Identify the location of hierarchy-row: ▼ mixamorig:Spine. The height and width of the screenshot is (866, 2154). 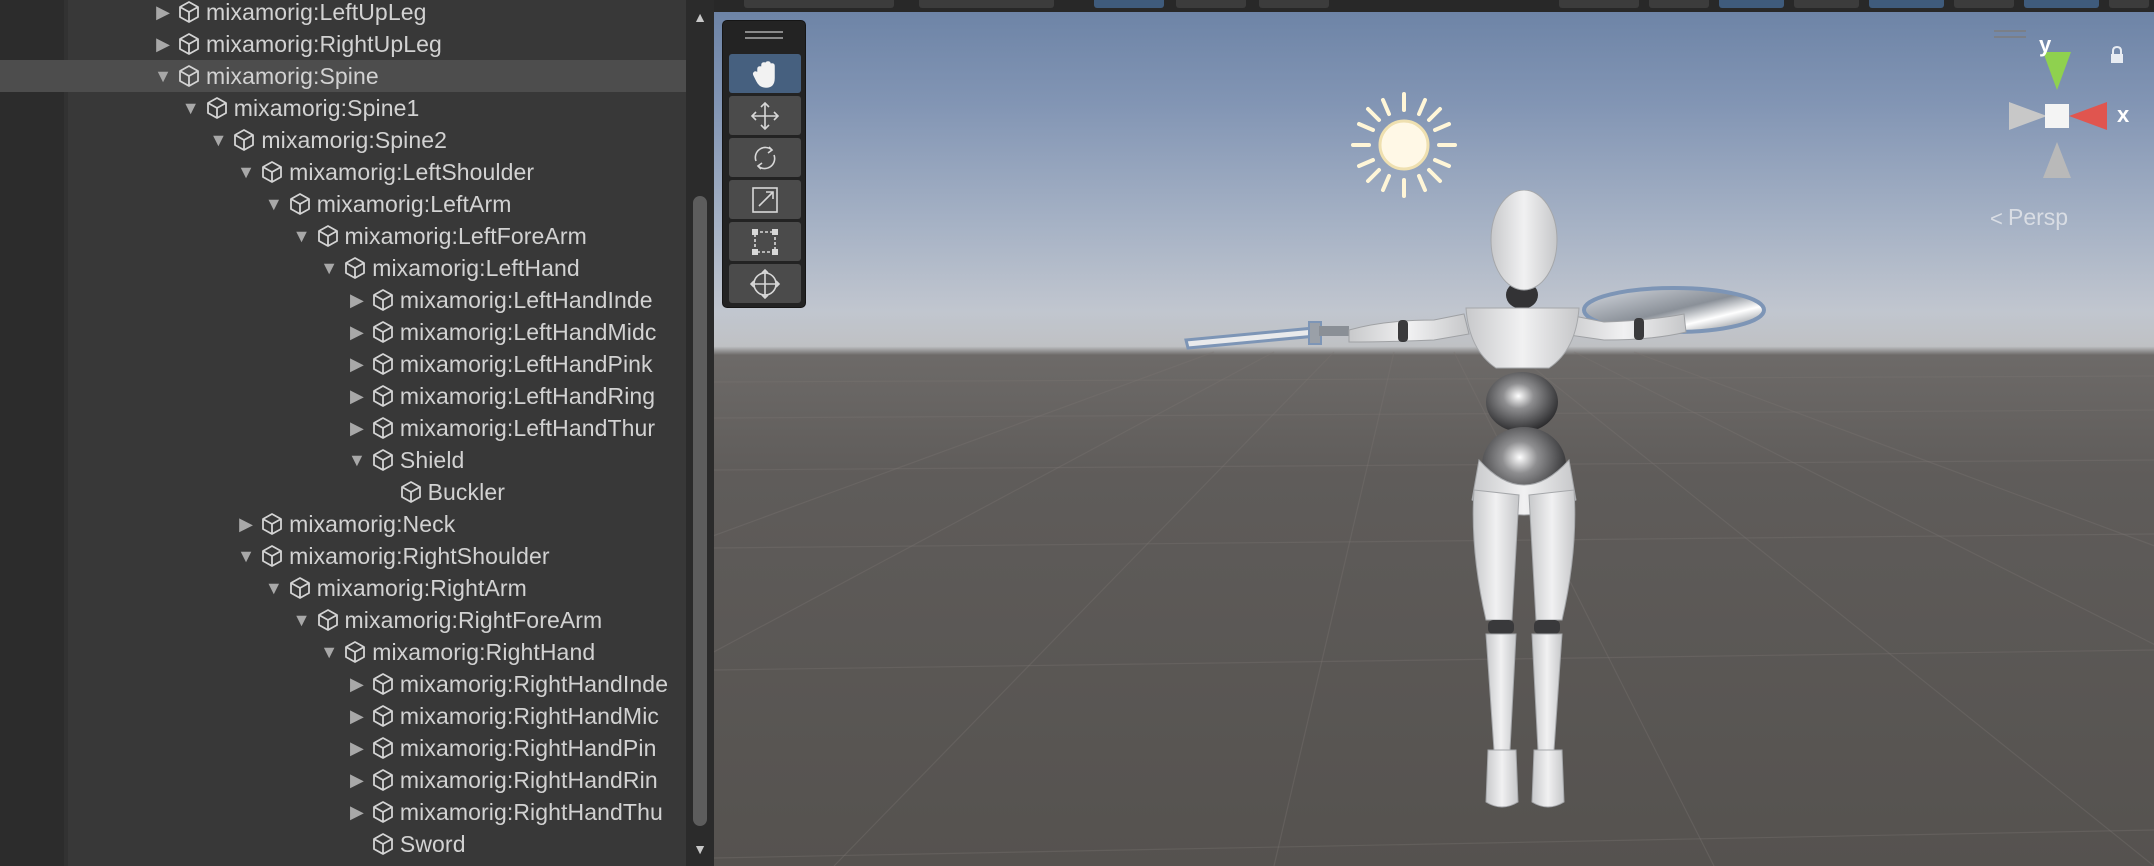
(343, 76).